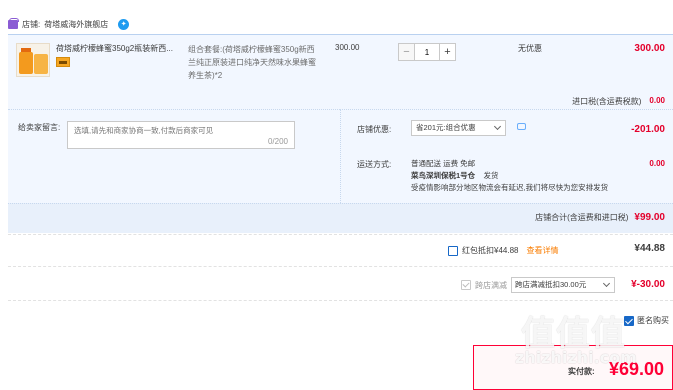 Image resolution: width=673 pixels, height=390 pixels. I want to click on import-tax-row: 进口税(含运费税款) 0.00, so click(618, 101).